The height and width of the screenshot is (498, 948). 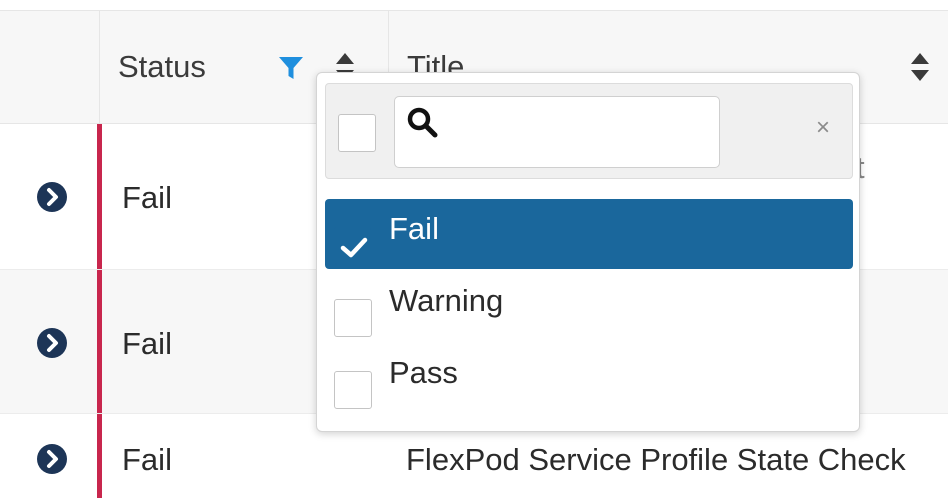 What do you see at coordinates (357, 133) in the screenshot?
I see `select-all-checkbox` at bounding box center [357, 133].